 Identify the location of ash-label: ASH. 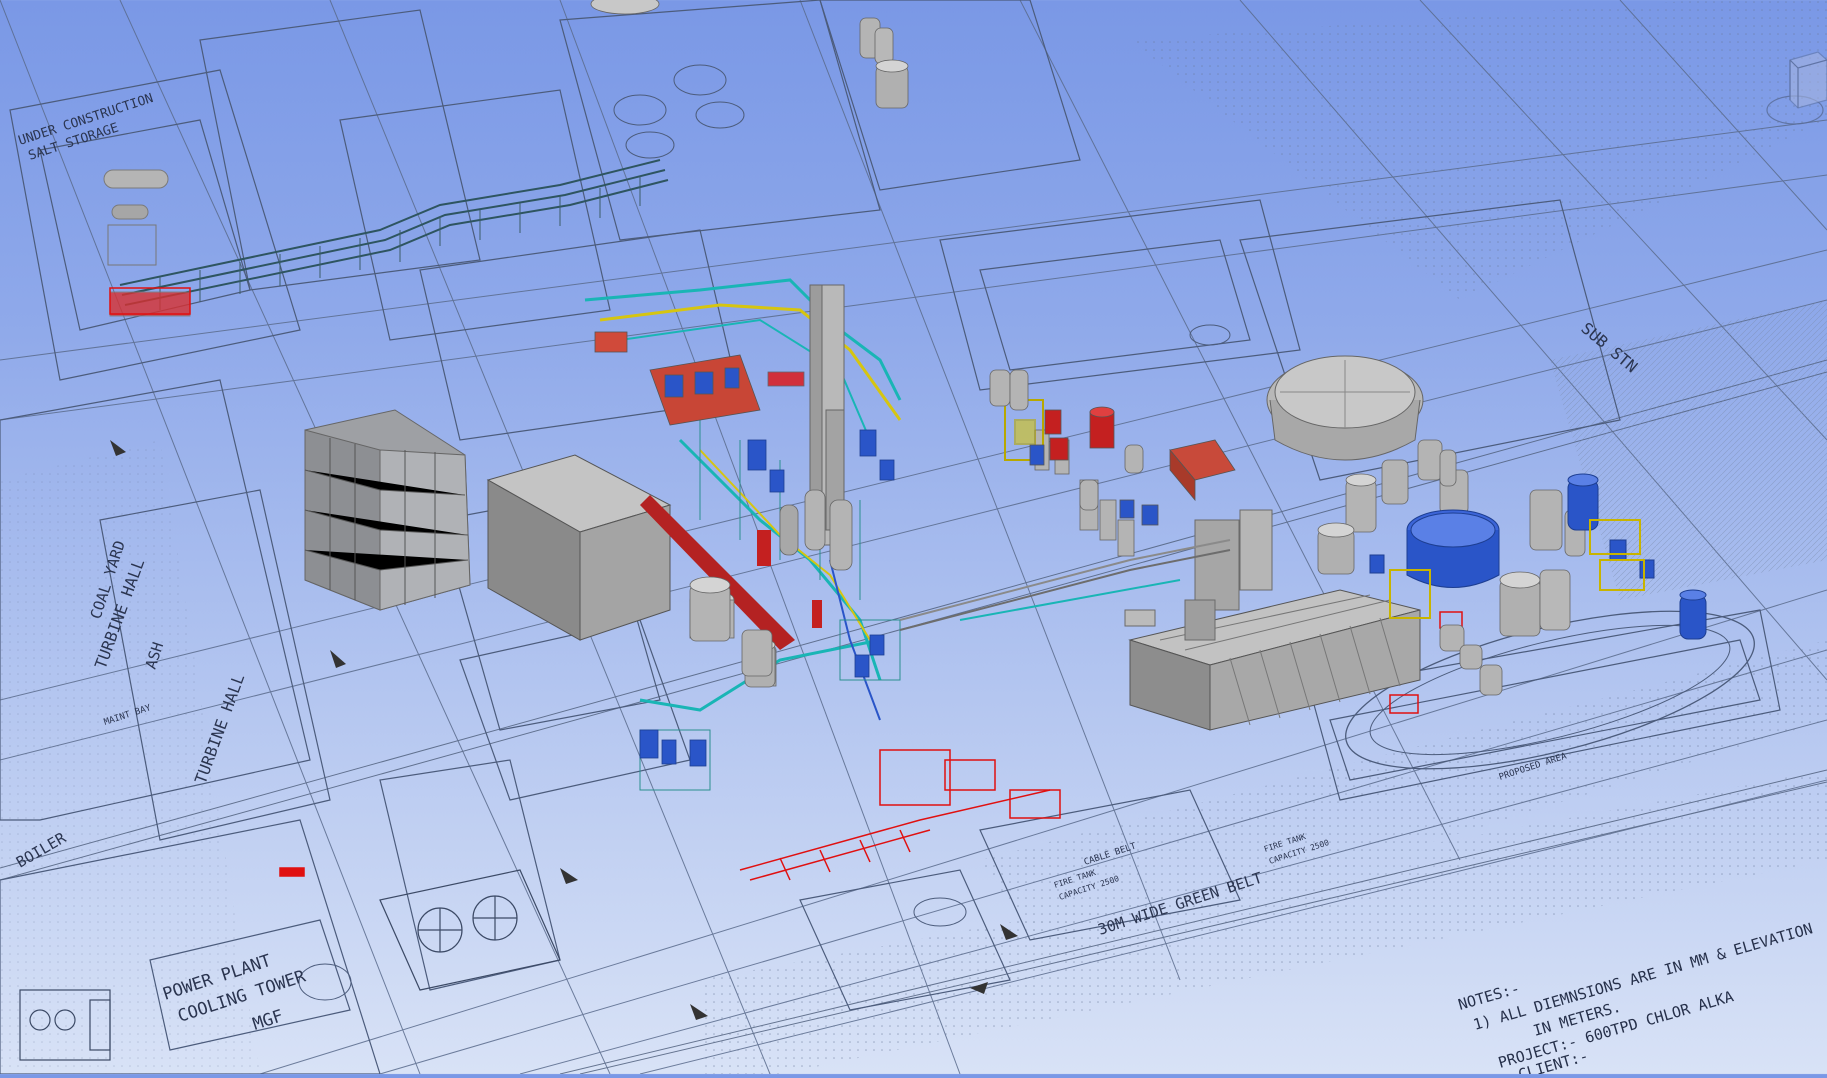
(154, 655).